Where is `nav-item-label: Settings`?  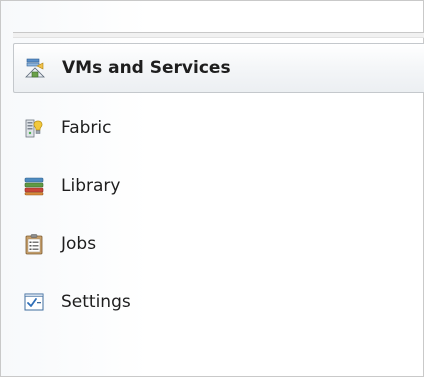 nav-item-label: Settings is located at coordinates (96, 302).